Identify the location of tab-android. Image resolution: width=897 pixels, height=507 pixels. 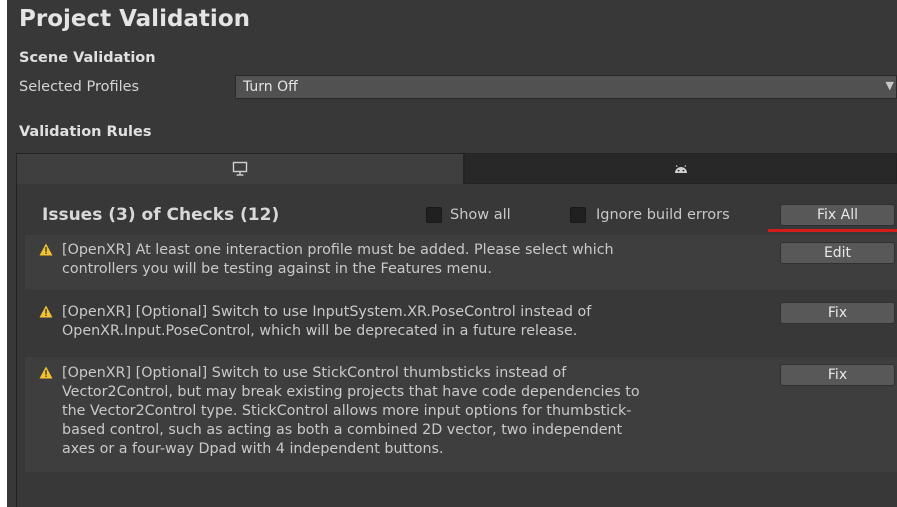
(680, 168).